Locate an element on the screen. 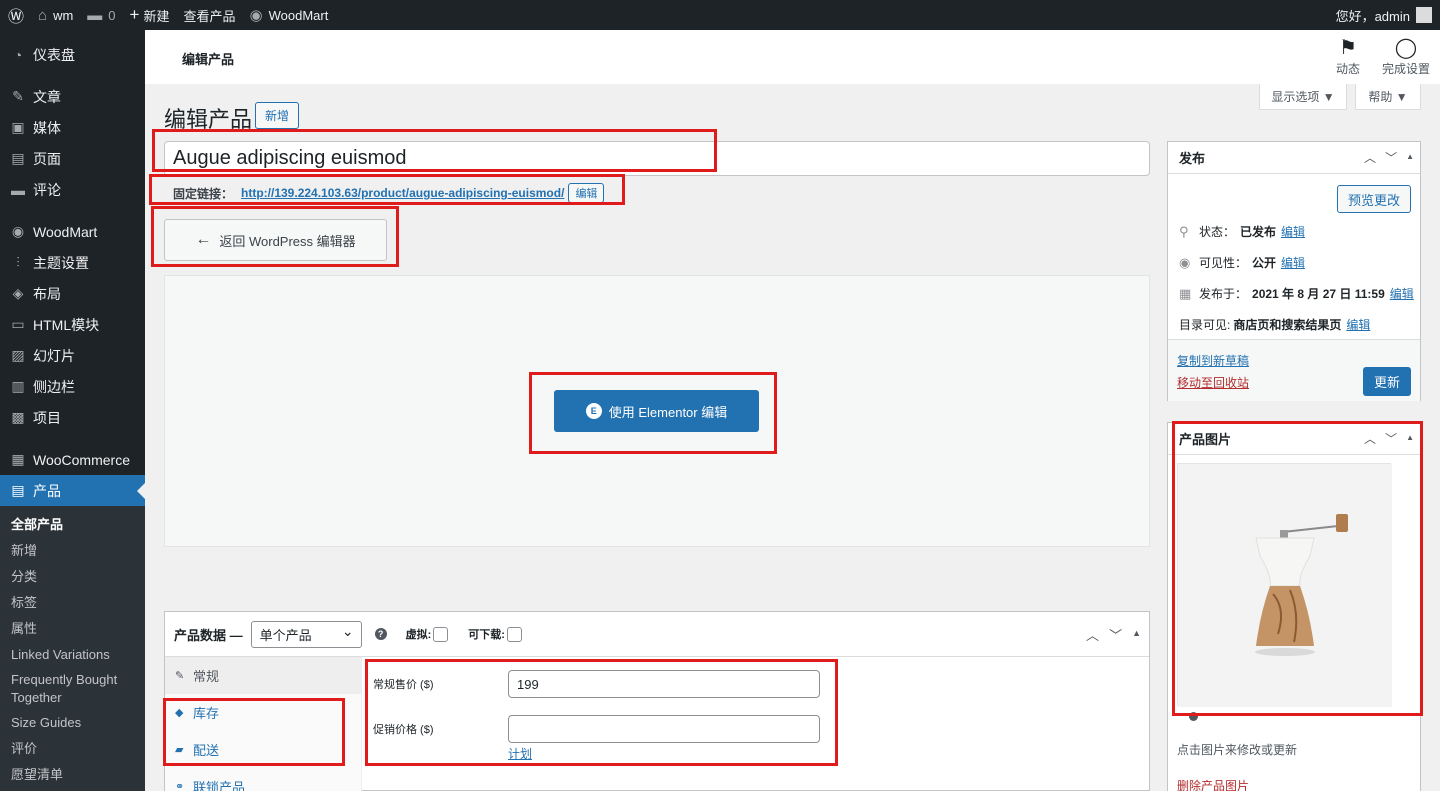 The width and height of the screenshot is (1440, 791). tab-general: ✎ 常规 is located at coordinates (263, 675).